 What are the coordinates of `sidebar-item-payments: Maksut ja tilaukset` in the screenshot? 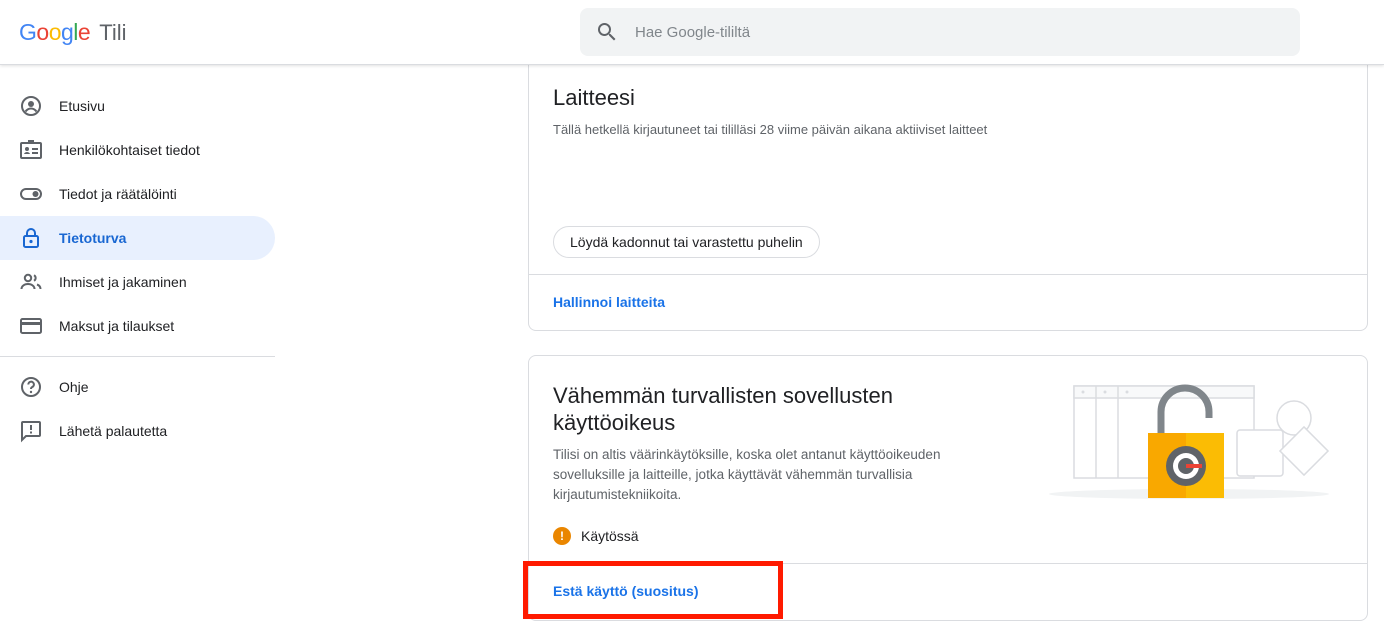 It's located at (137, 326).